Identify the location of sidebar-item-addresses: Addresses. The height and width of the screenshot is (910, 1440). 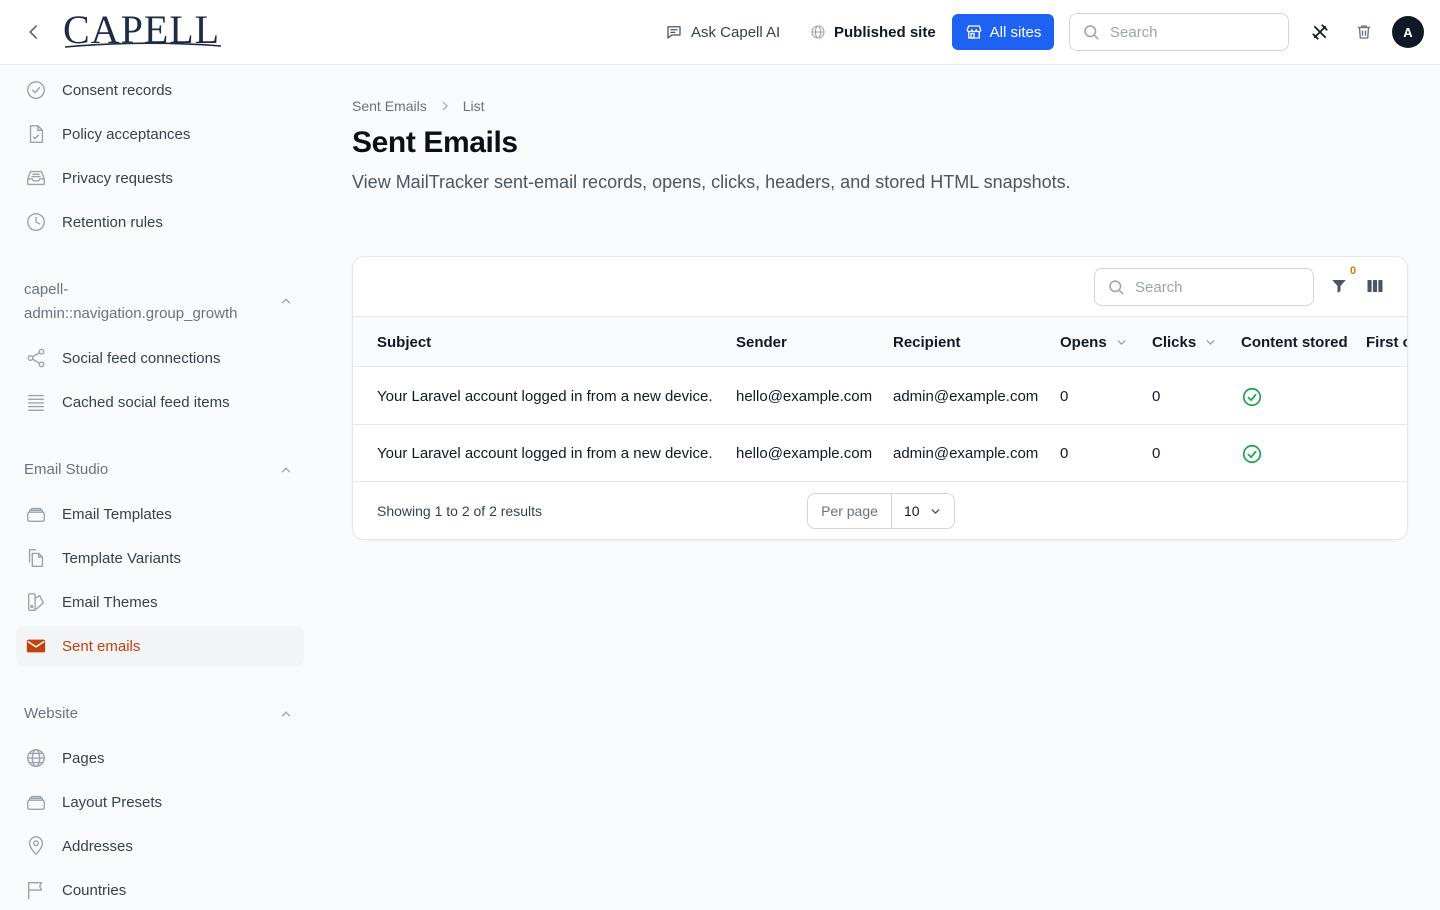
(160, 846).